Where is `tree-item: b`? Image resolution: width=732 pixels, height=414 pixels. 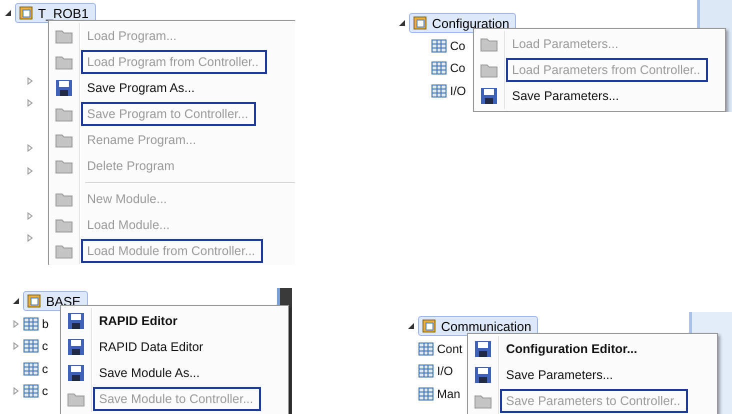 tree-item: b is located at coordinates (45, 323).